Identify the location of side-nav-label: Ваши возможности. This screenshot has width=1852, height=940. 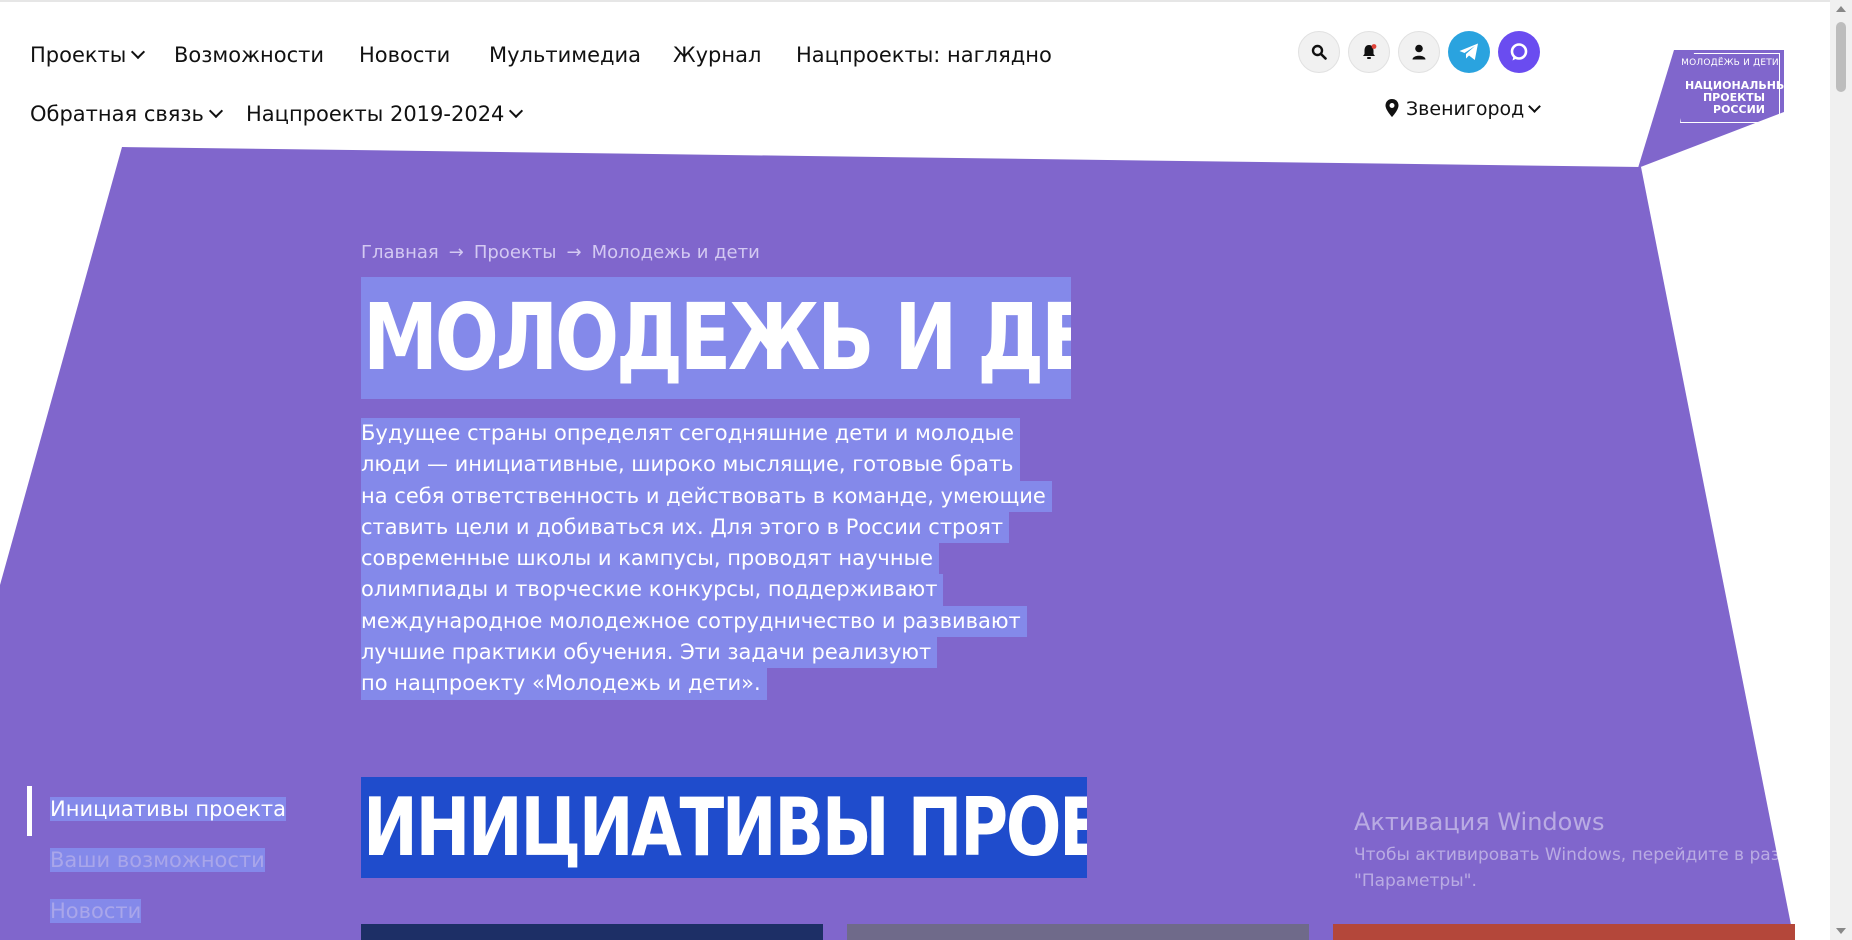
(157, 860).